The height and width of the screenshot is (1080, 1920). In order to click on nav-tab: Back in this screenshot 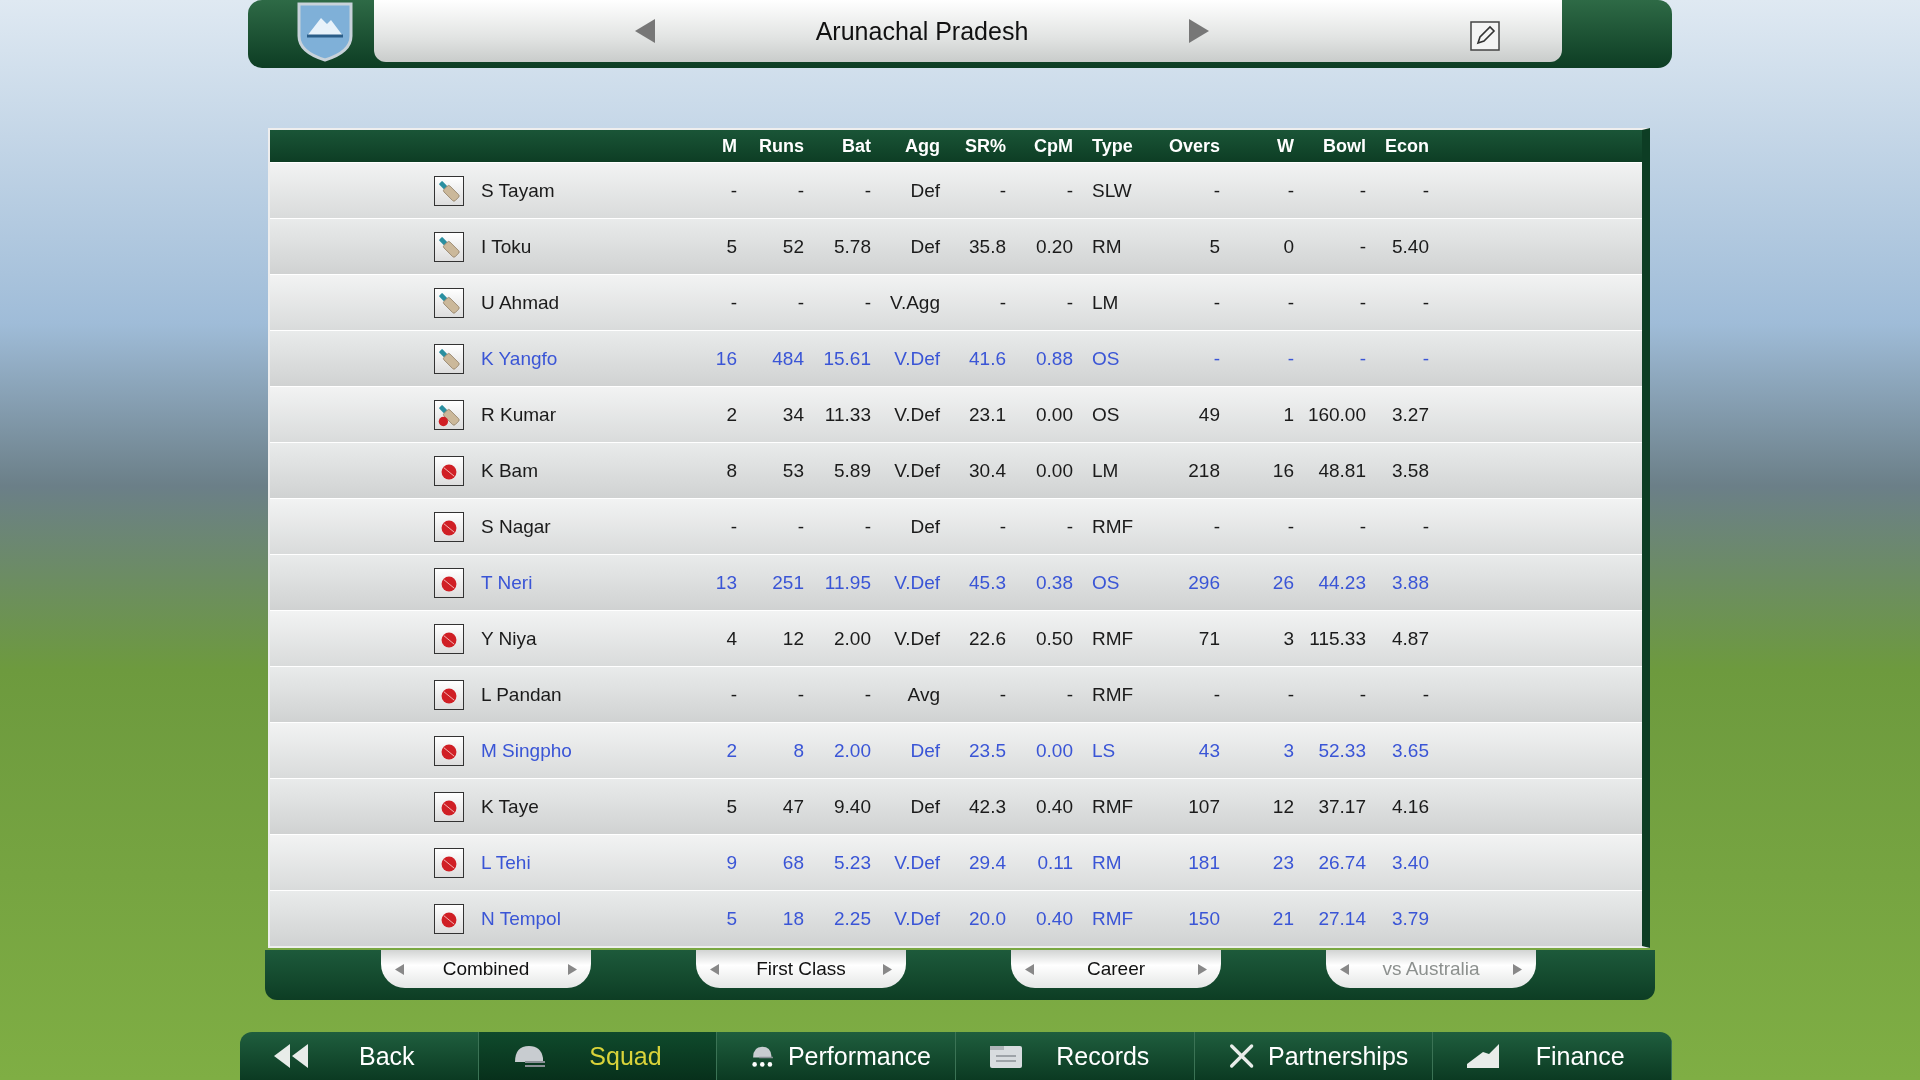, I will do `click(359, 1056)`.